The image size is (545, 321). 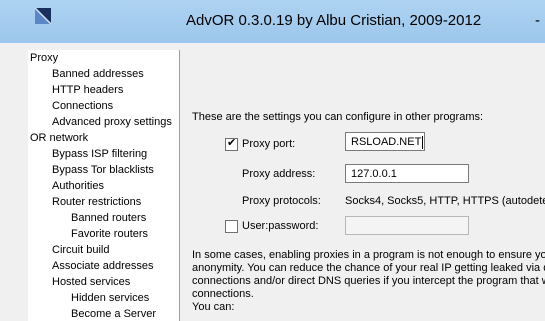 What do you see at coordinates (213, 307) in the screenshot?
I see `info-line-5: You can:` at bounding box center [213, 307].